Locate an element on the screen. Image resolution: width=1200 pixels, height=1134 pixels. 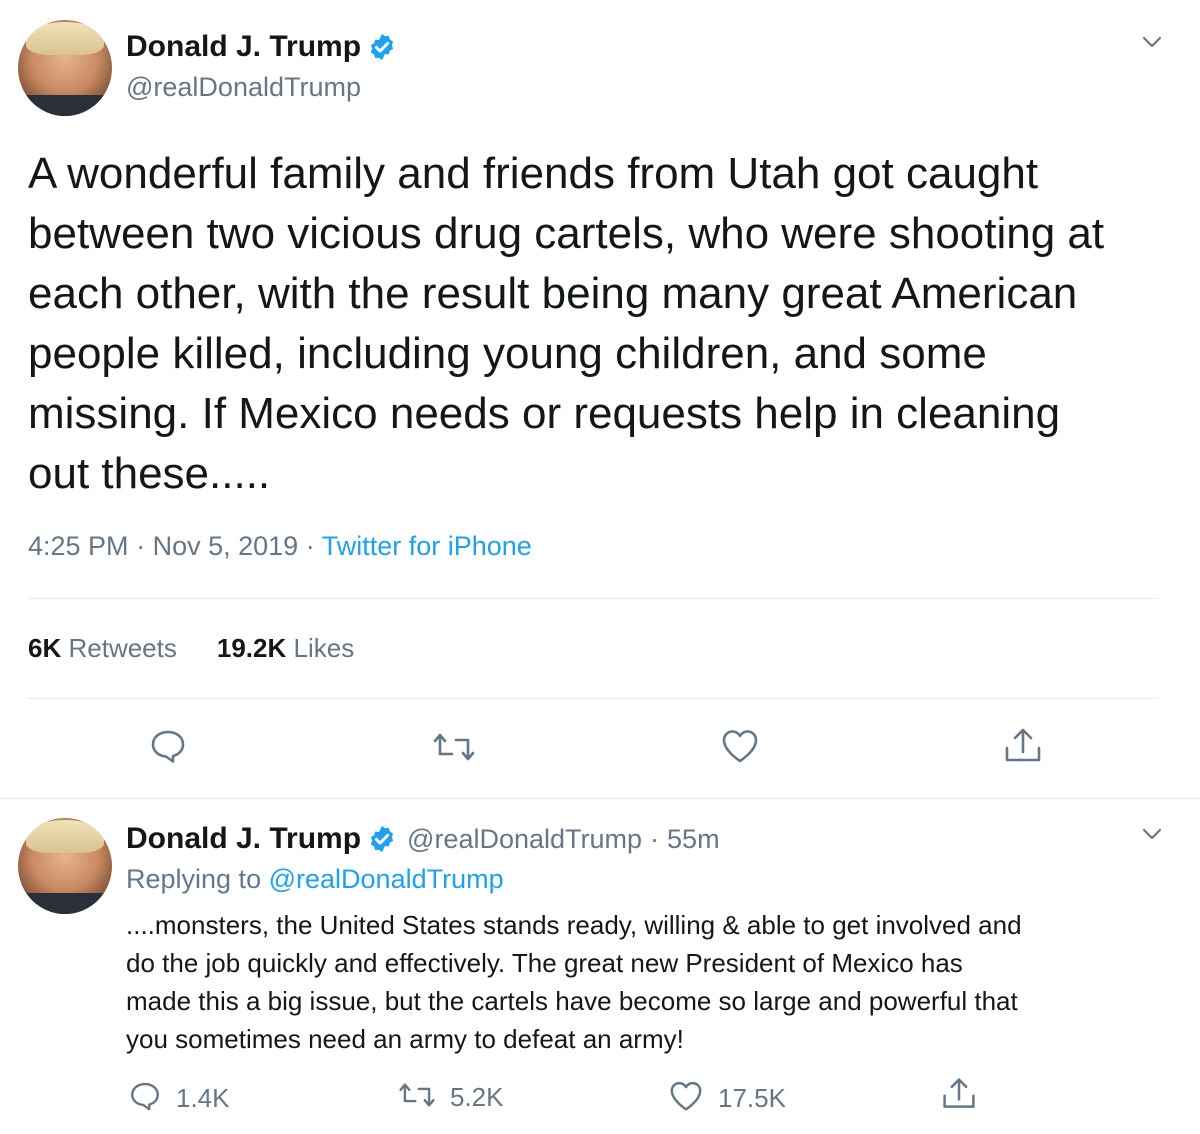
reply-like-button: 17.5K is located at coordinates (727, 1098).